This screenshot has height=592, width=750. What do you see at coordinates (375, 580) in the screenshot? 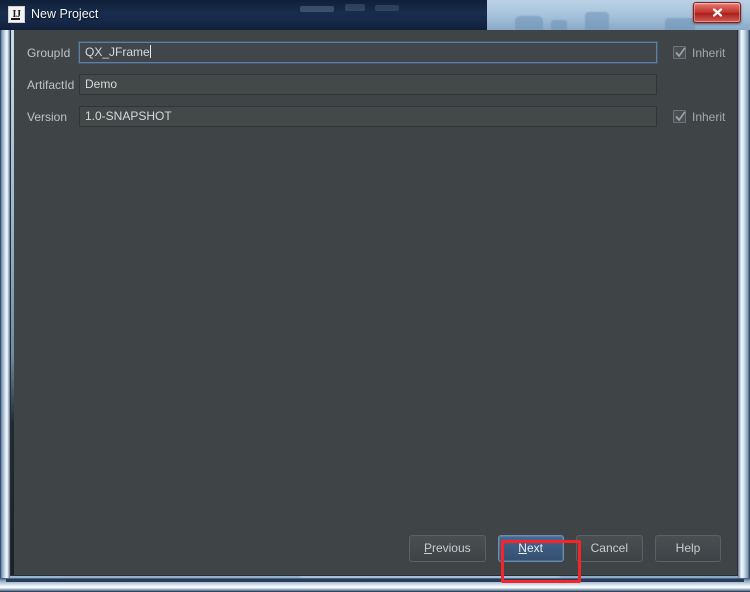
I see `window-frame-bottom-inner` at bounding box center [375, 580].